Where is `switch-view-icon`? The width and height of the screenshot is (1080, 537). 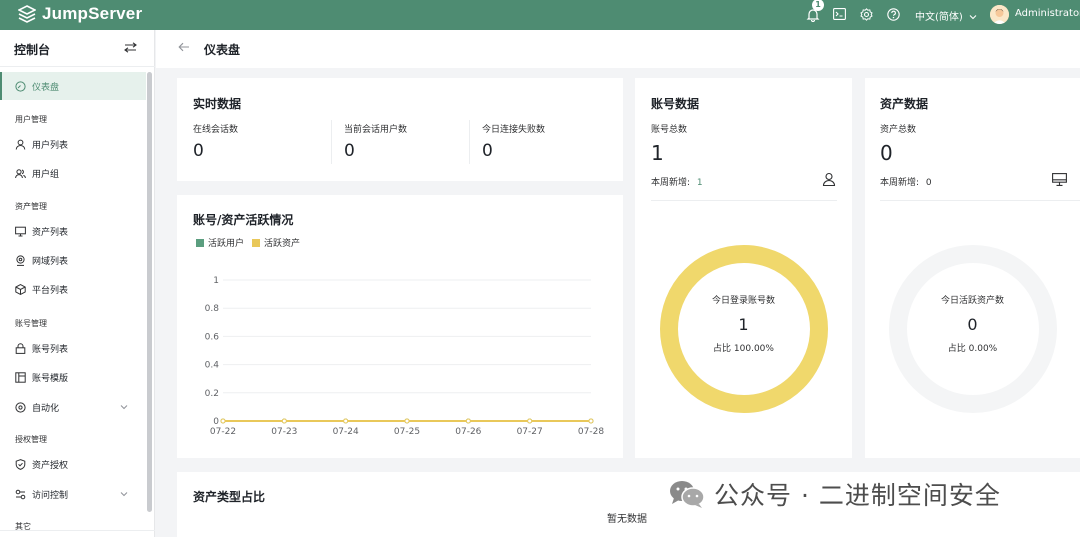
switch-view-icon is located at coordinates (130, 47).